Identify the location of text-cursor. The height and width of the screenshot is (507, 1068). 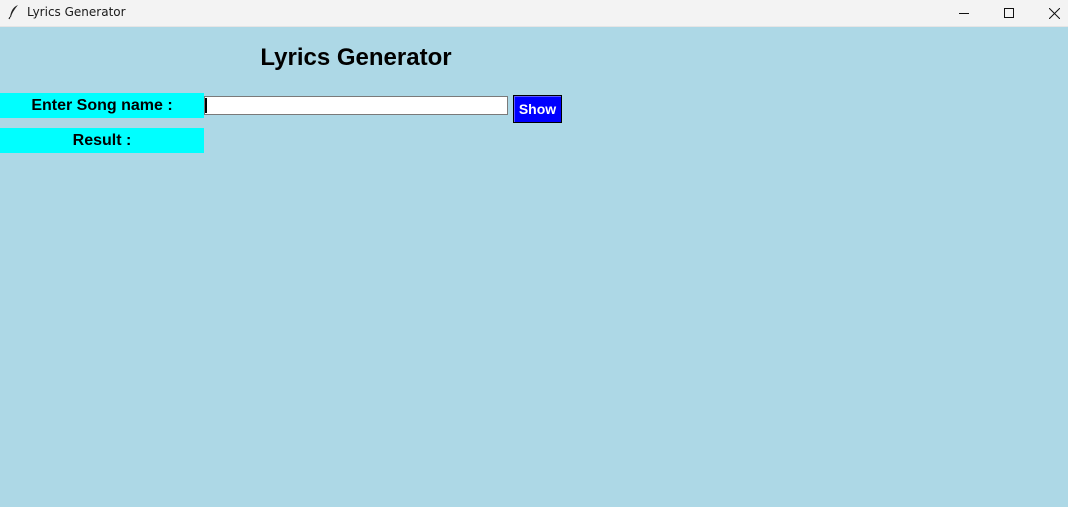
(206, 105).